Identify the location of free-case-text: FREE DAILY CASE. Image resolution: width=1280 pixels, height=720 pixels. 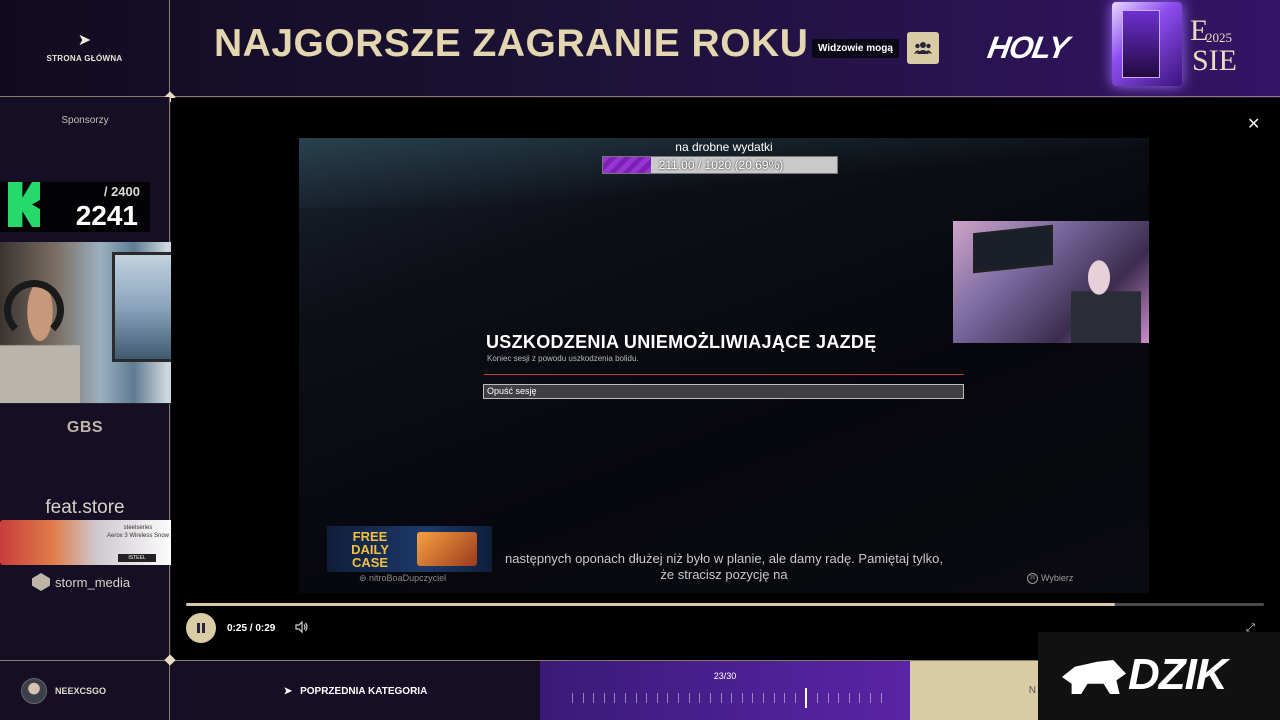
(370, 549).